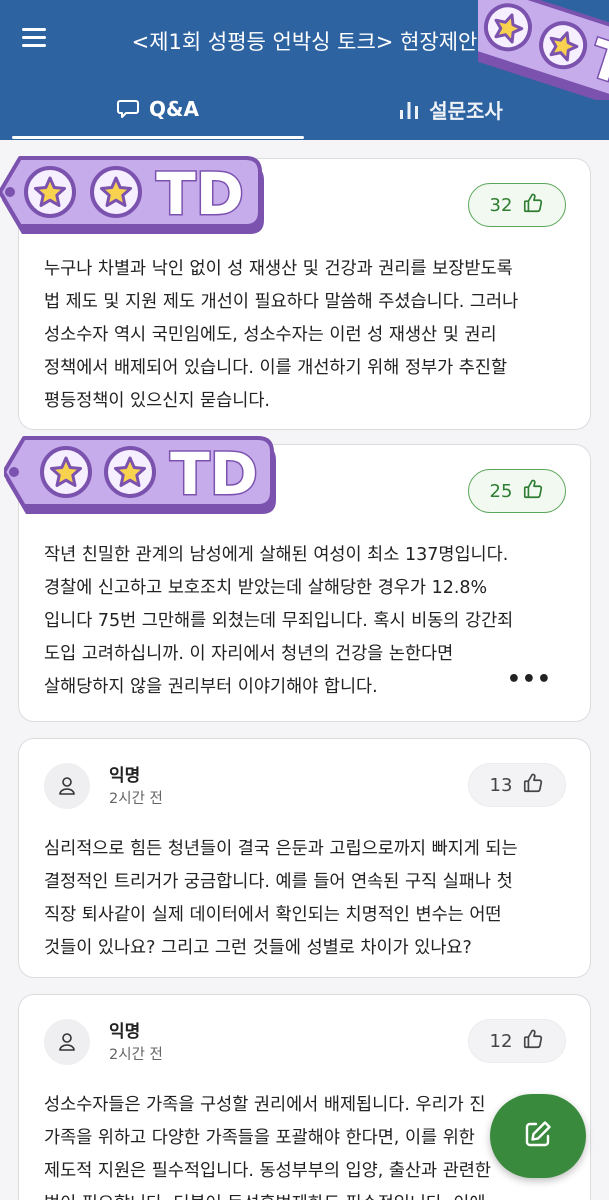  I want to click on text-line: 작년 친밀한 관계의 남성에게 살해된 여성이 최소 137명입니다., so click(276, 555).